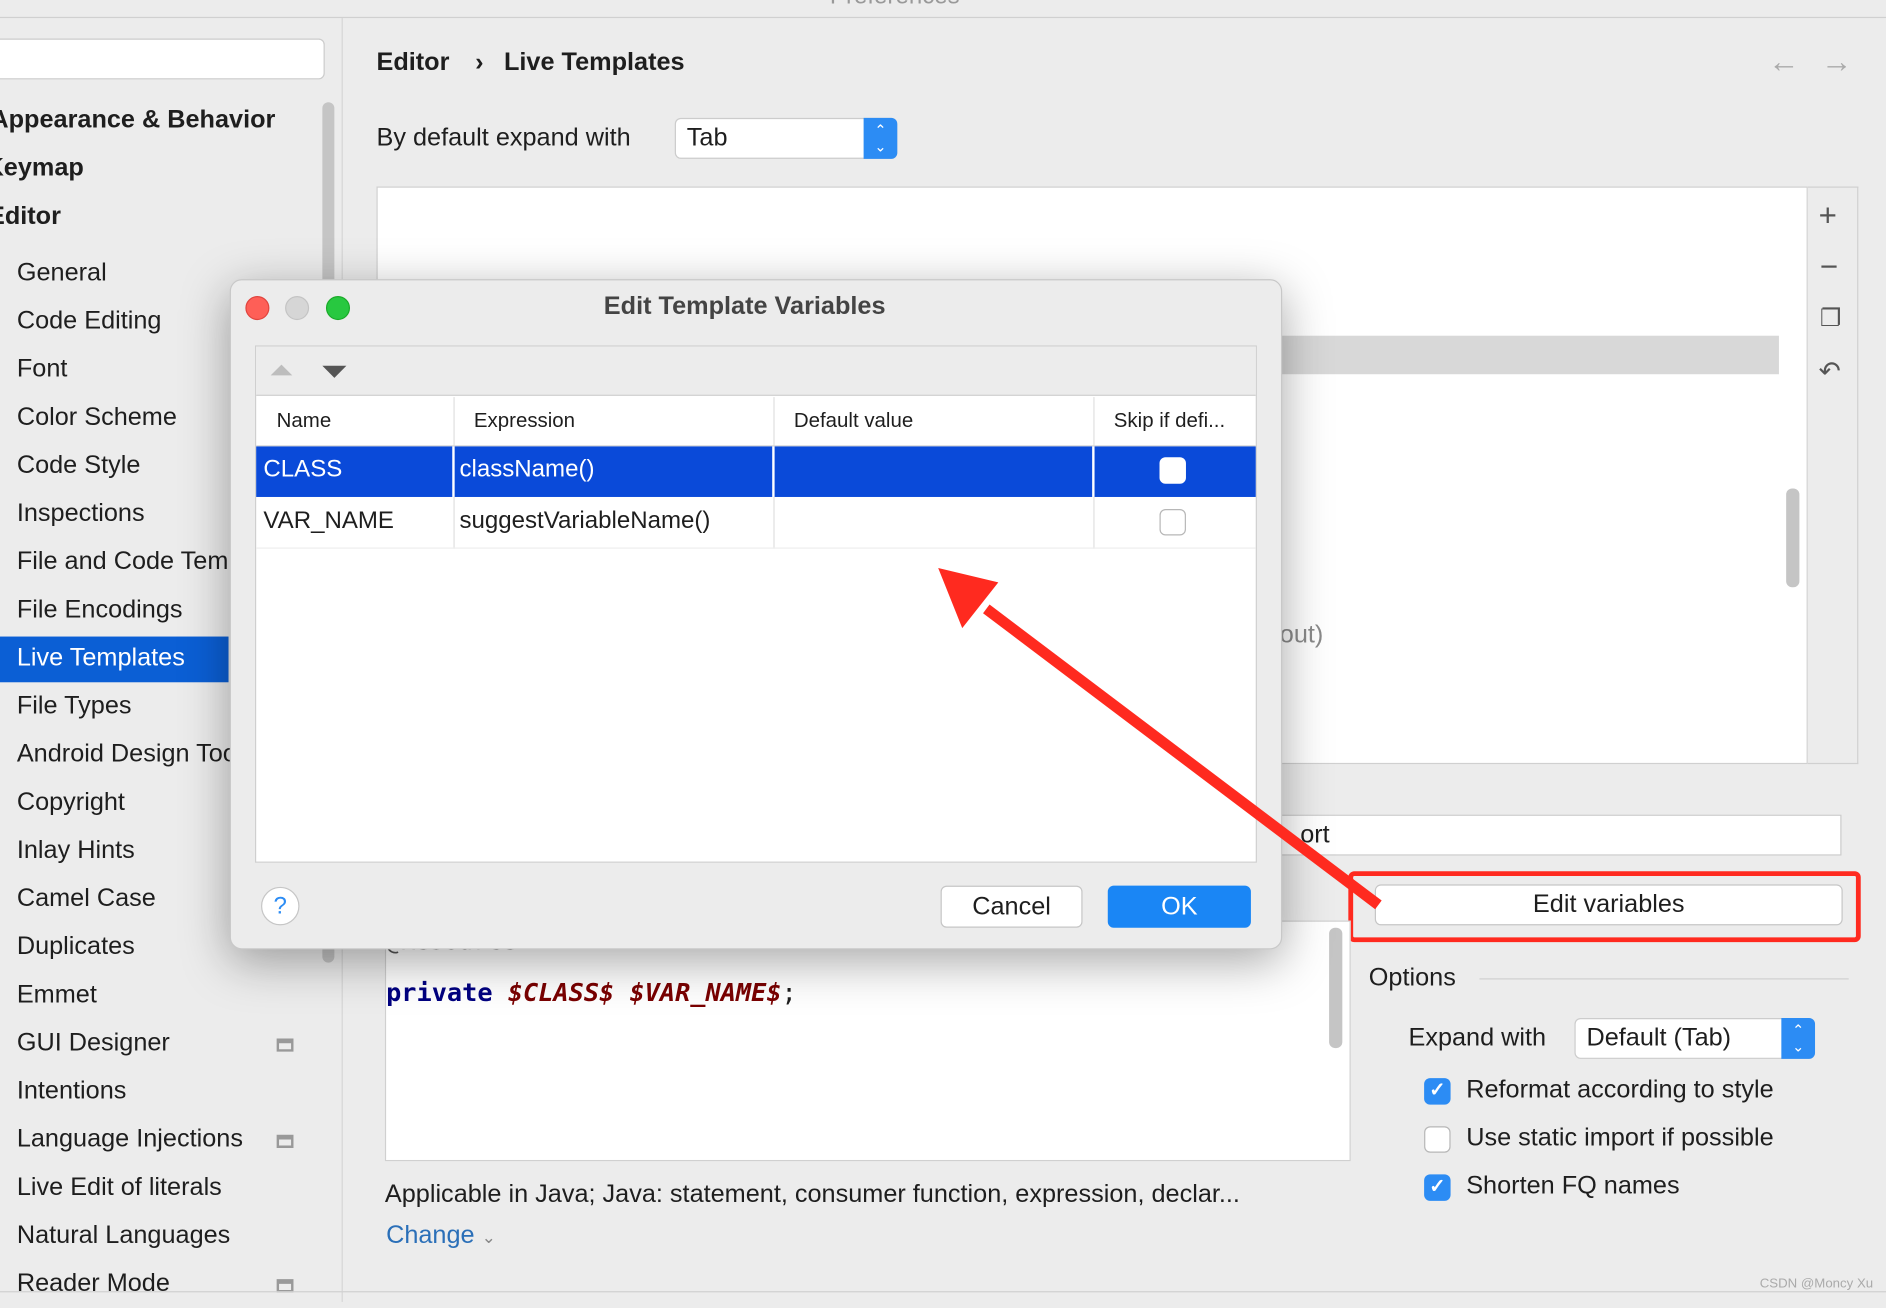 The width and height of the screenshot is (1886, 1308). I want to click on annotation-arrow, so click(1160, 738).